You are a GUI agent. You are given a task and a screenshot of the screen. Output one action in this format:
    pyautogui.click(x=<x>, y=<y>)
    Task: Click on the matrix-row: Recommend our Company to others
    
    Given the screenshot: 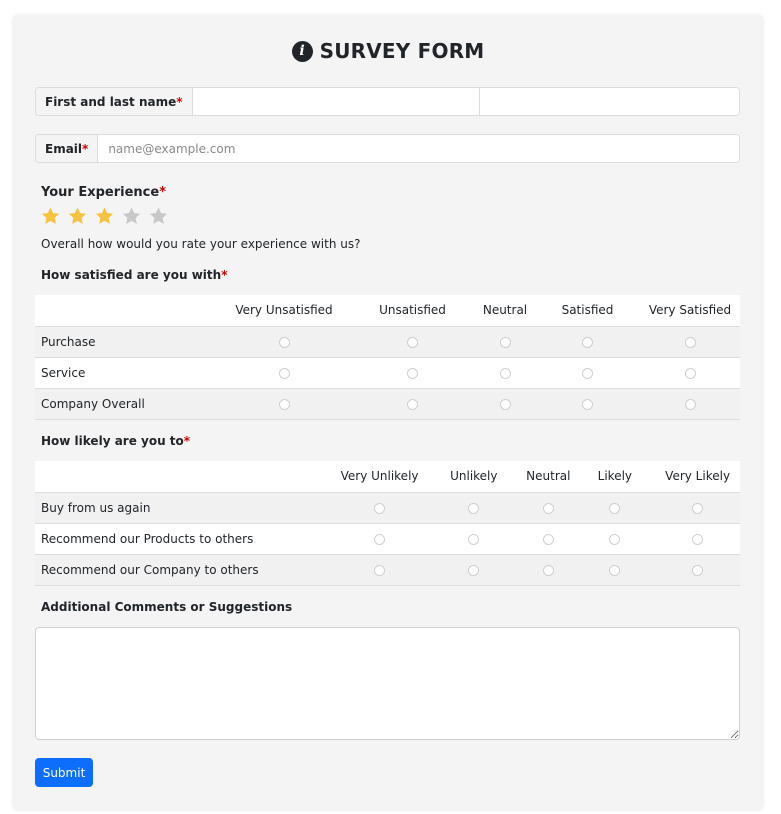 What is the action you would take?
    pyautogui.click(x=387, y=569)
    